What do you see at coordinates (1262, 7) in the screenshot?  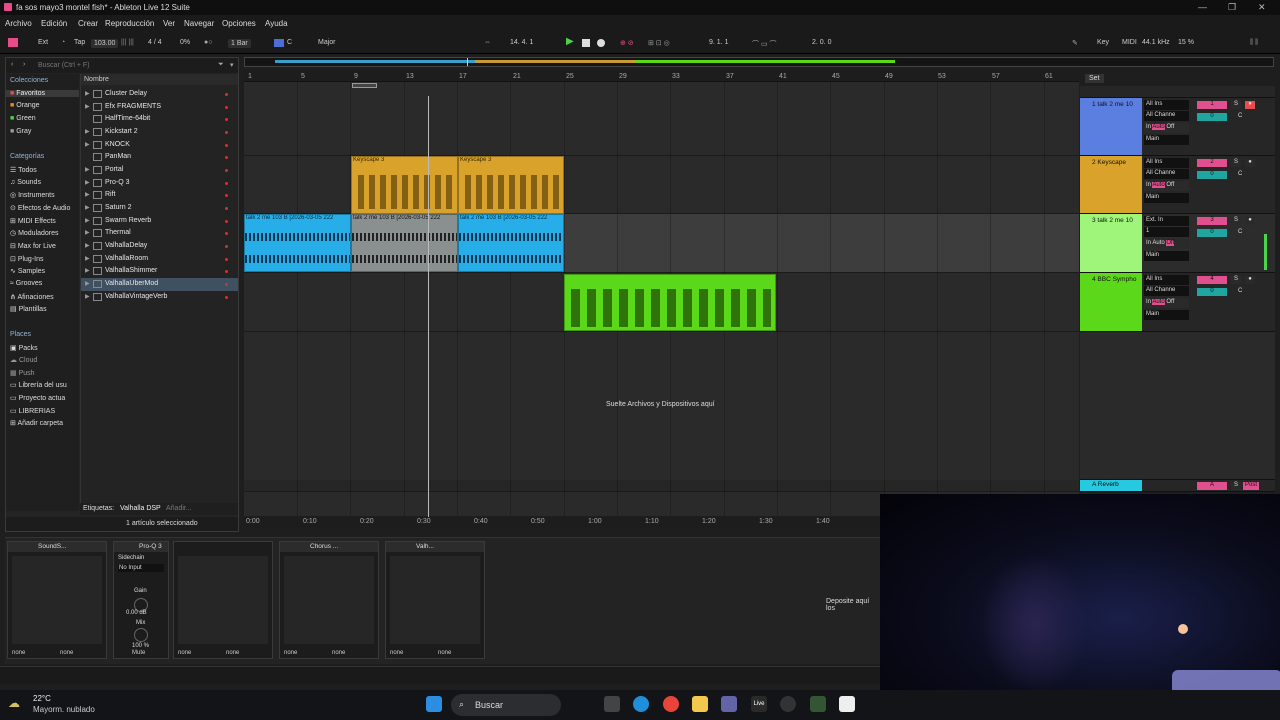 I see `close-icon: ✕` at bounding box center [1262, 7].